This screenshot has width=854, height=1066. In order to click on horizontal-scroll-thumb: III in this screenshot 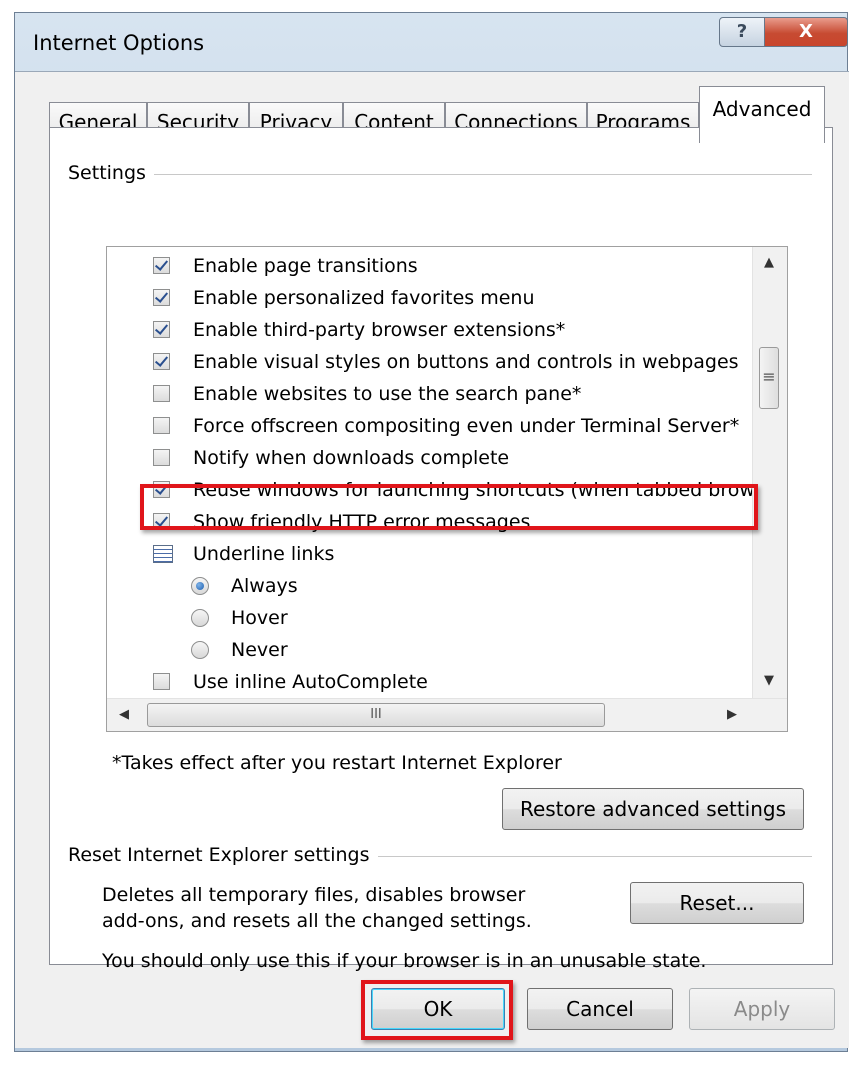, I will do `click(376, 715)`.